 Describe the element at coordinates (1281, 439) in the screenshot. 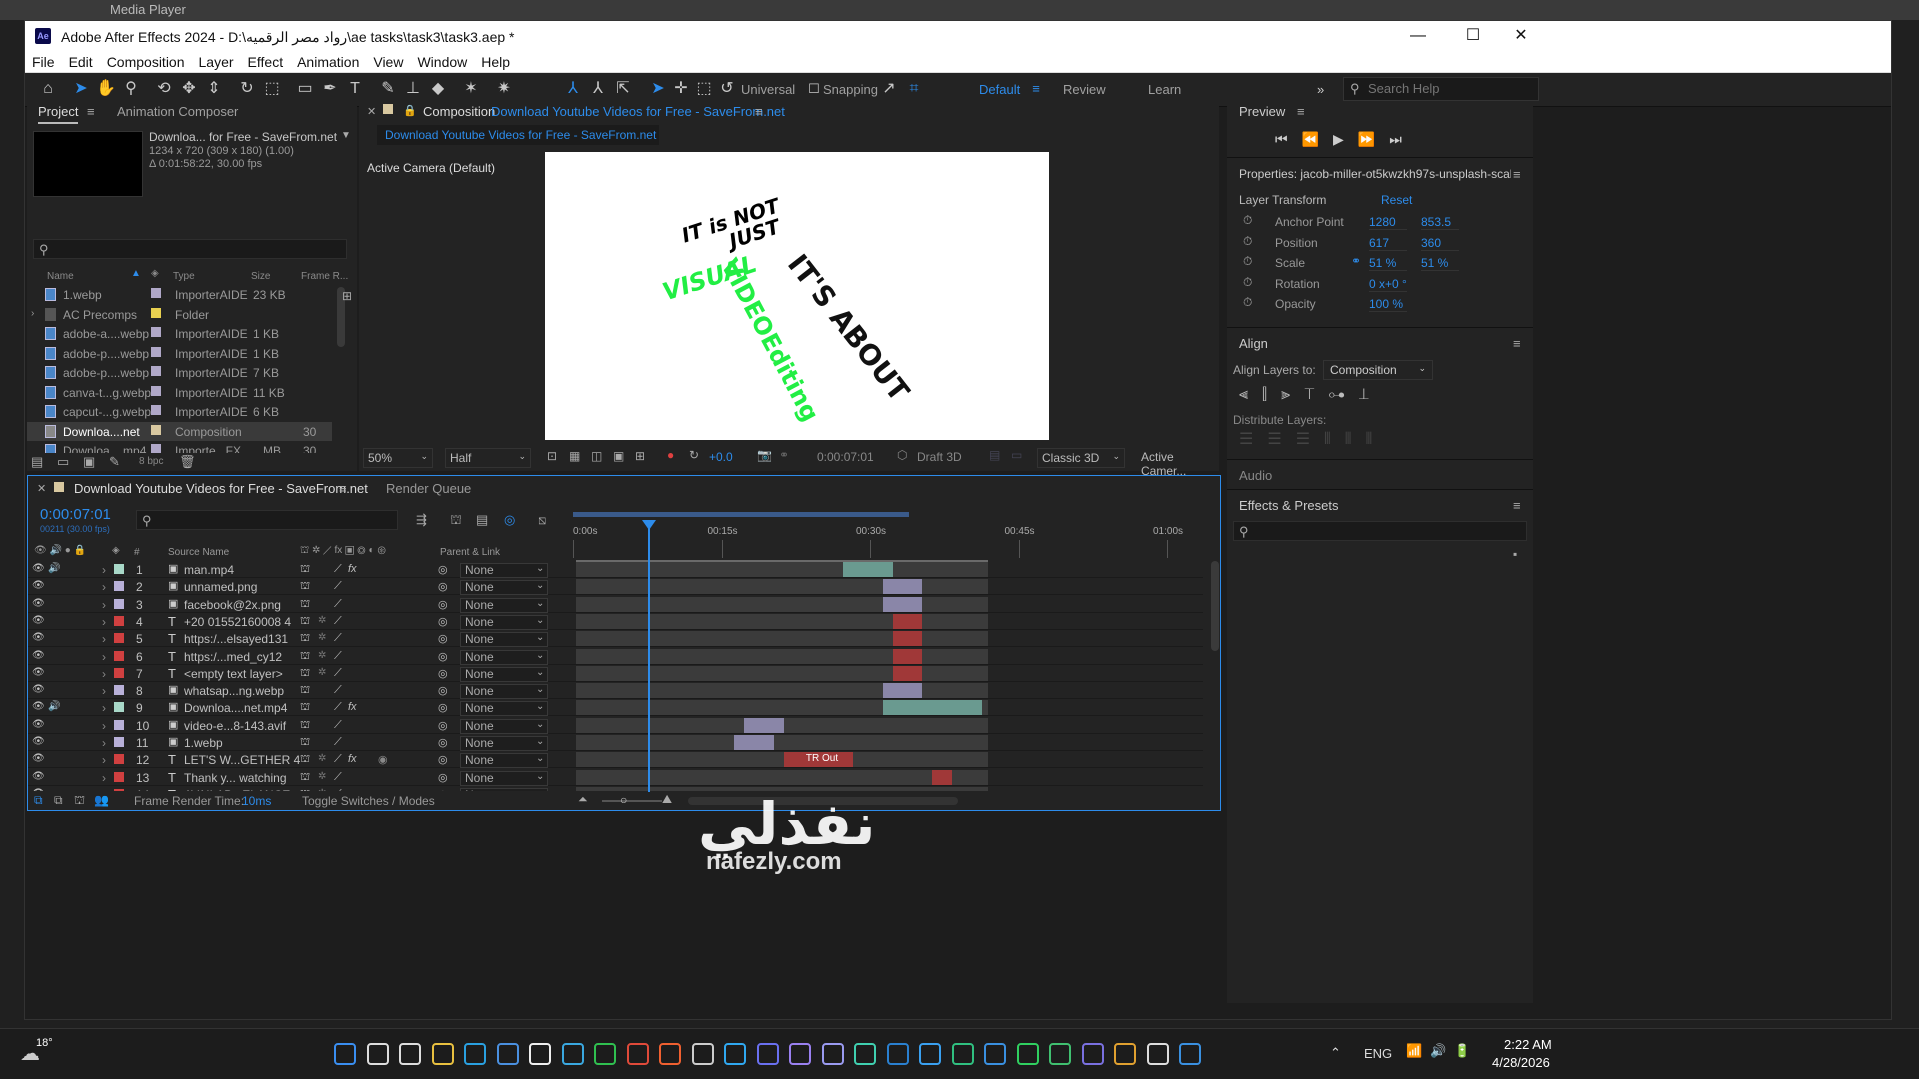

I see `distribute-vcenter-icon: ☰` at that location.